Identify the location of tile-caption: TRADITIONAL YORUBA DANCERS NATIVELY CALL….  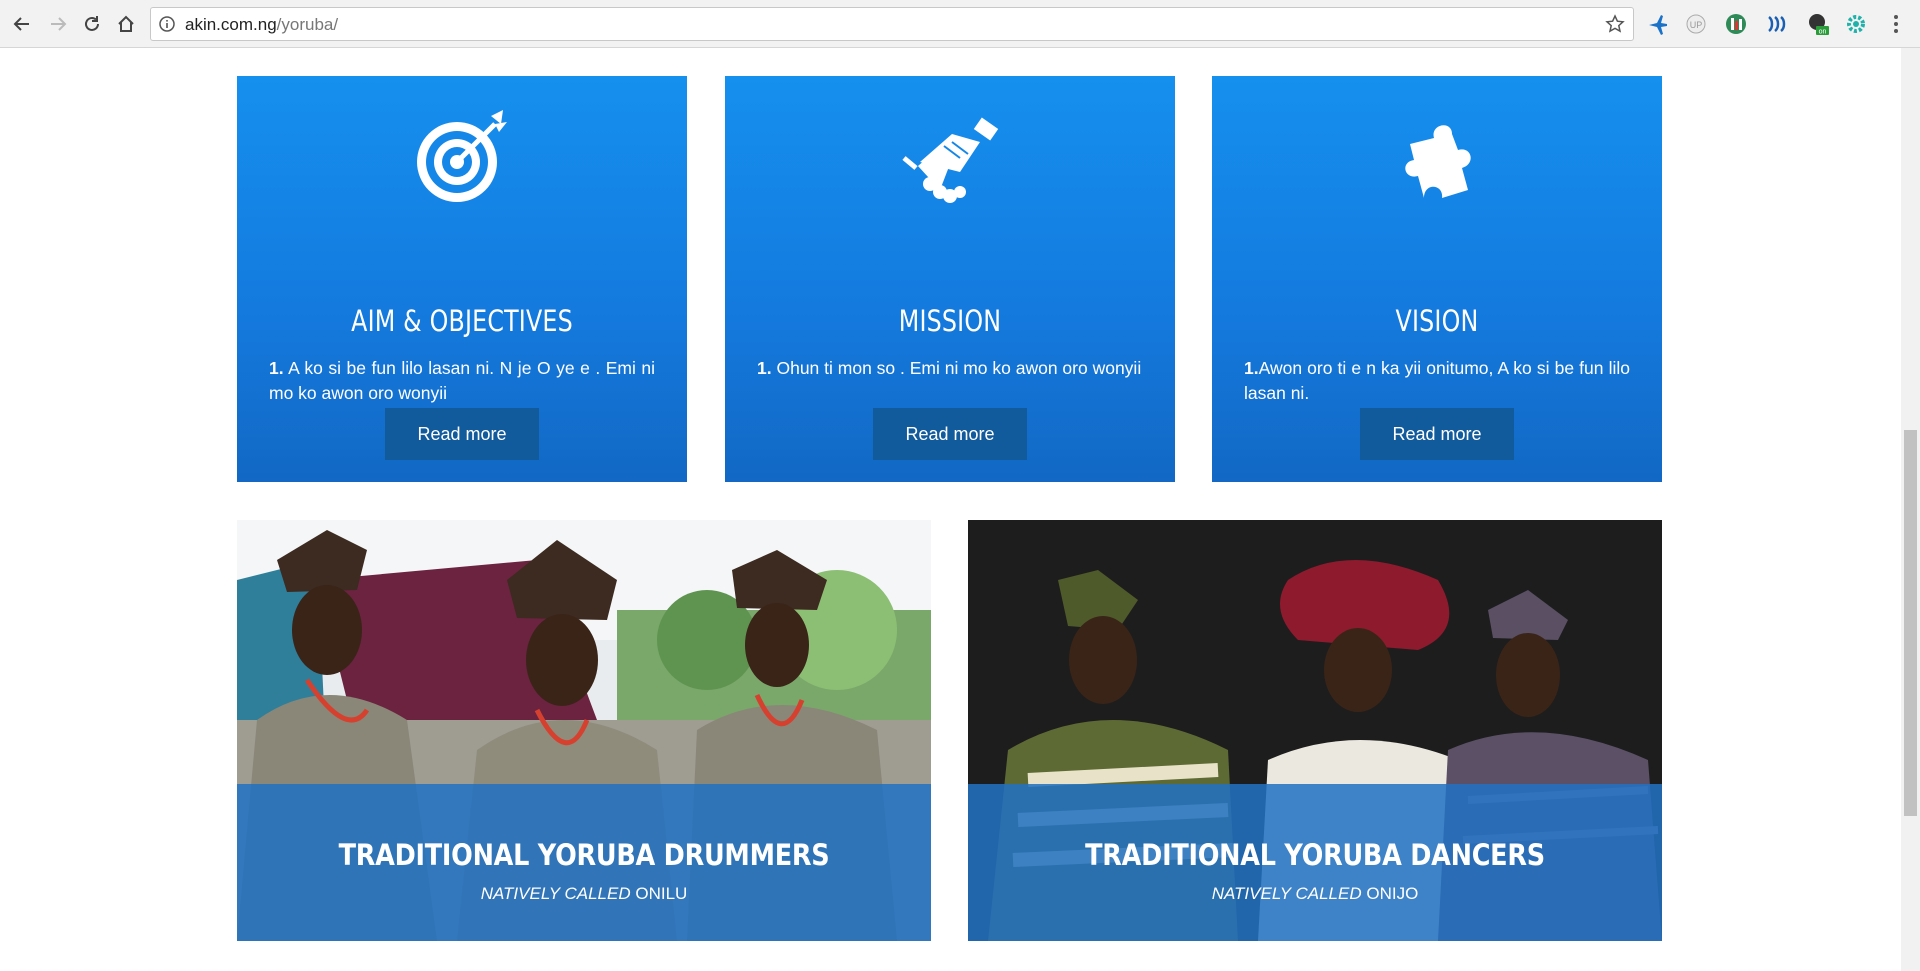
(1315, 862).